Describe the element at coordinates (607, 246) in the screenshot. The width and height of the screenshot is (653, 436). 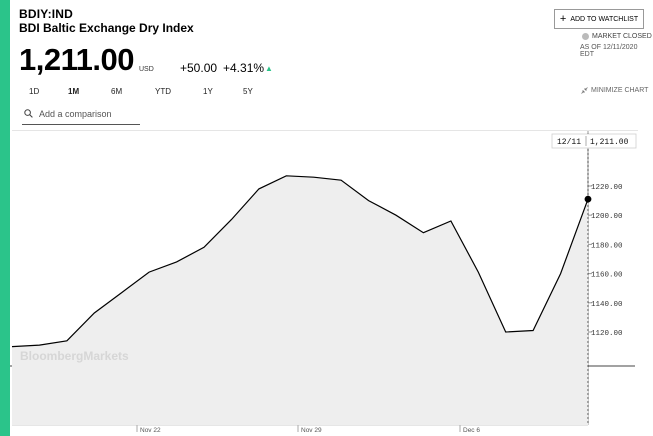
I see `y-tick-label: 1180.00` at that location.